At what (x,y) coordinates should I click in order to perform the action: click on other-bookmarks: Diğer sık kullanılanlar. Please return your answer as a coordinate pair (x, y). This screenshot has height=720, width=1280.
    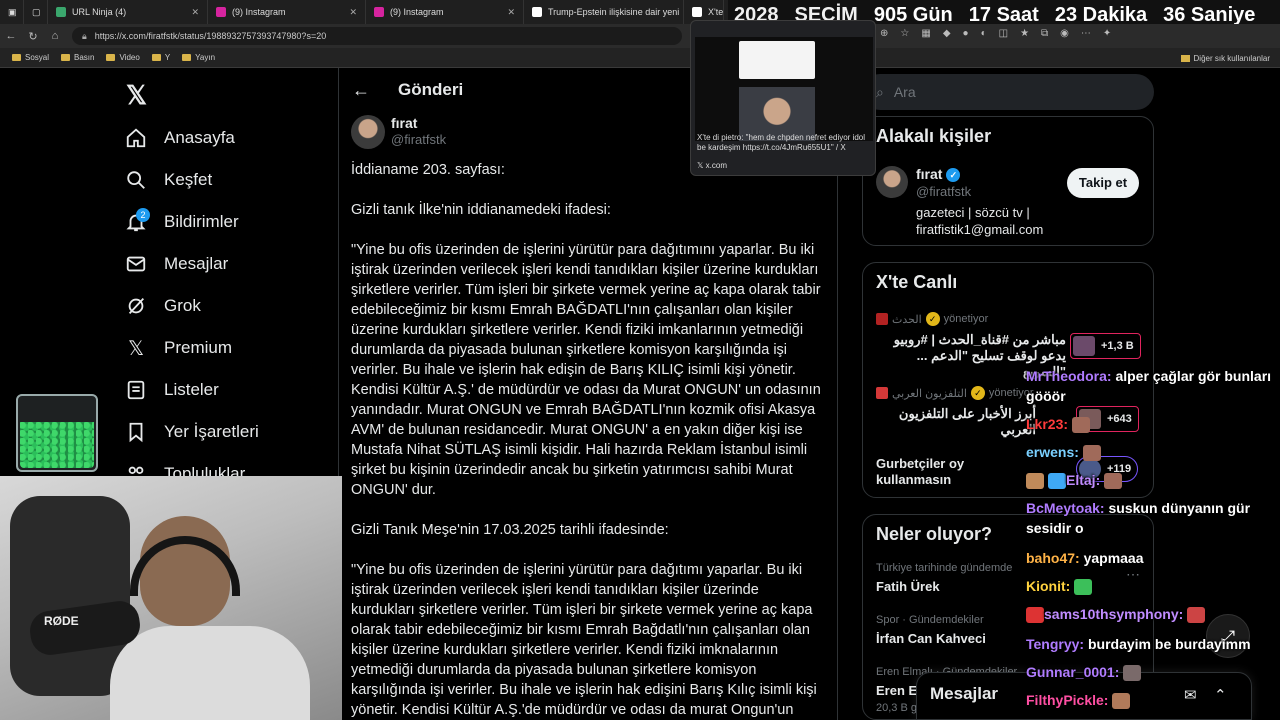
    Looking at the image, I should click on (1225, 58).